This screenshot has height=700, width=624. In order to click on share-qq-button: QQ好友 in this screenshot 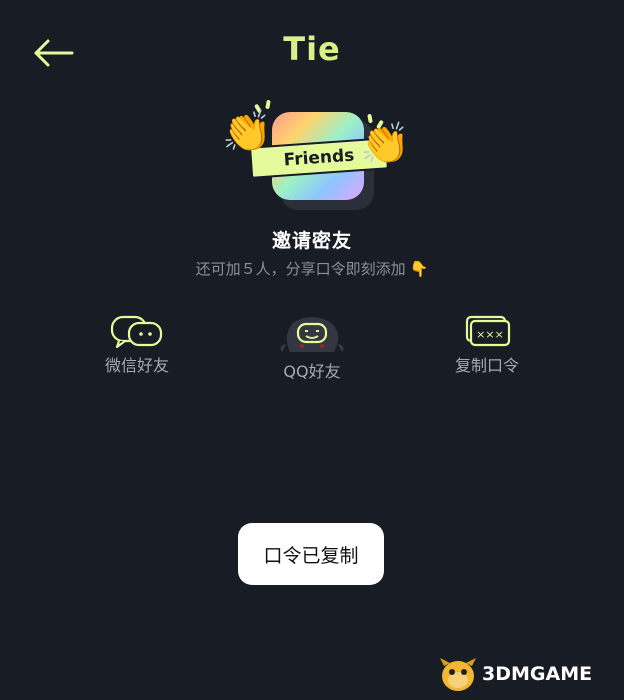, I will do `click(312, 348)`.